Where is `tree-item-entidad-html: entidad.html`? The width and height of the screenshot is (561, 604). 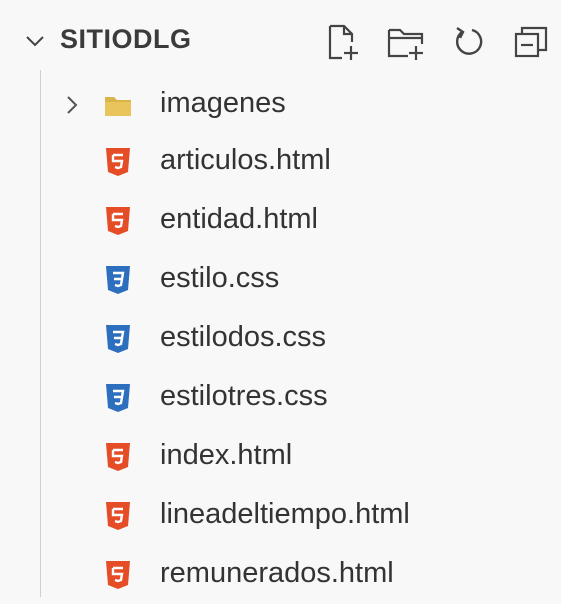
tree-item-entidad-html: entidad.html is located at coordinates (280, 220).